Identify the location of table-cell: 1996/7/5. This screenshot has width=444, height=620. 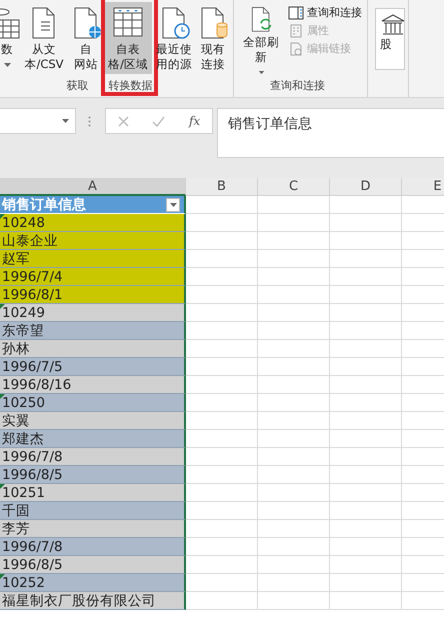
(93, 367).